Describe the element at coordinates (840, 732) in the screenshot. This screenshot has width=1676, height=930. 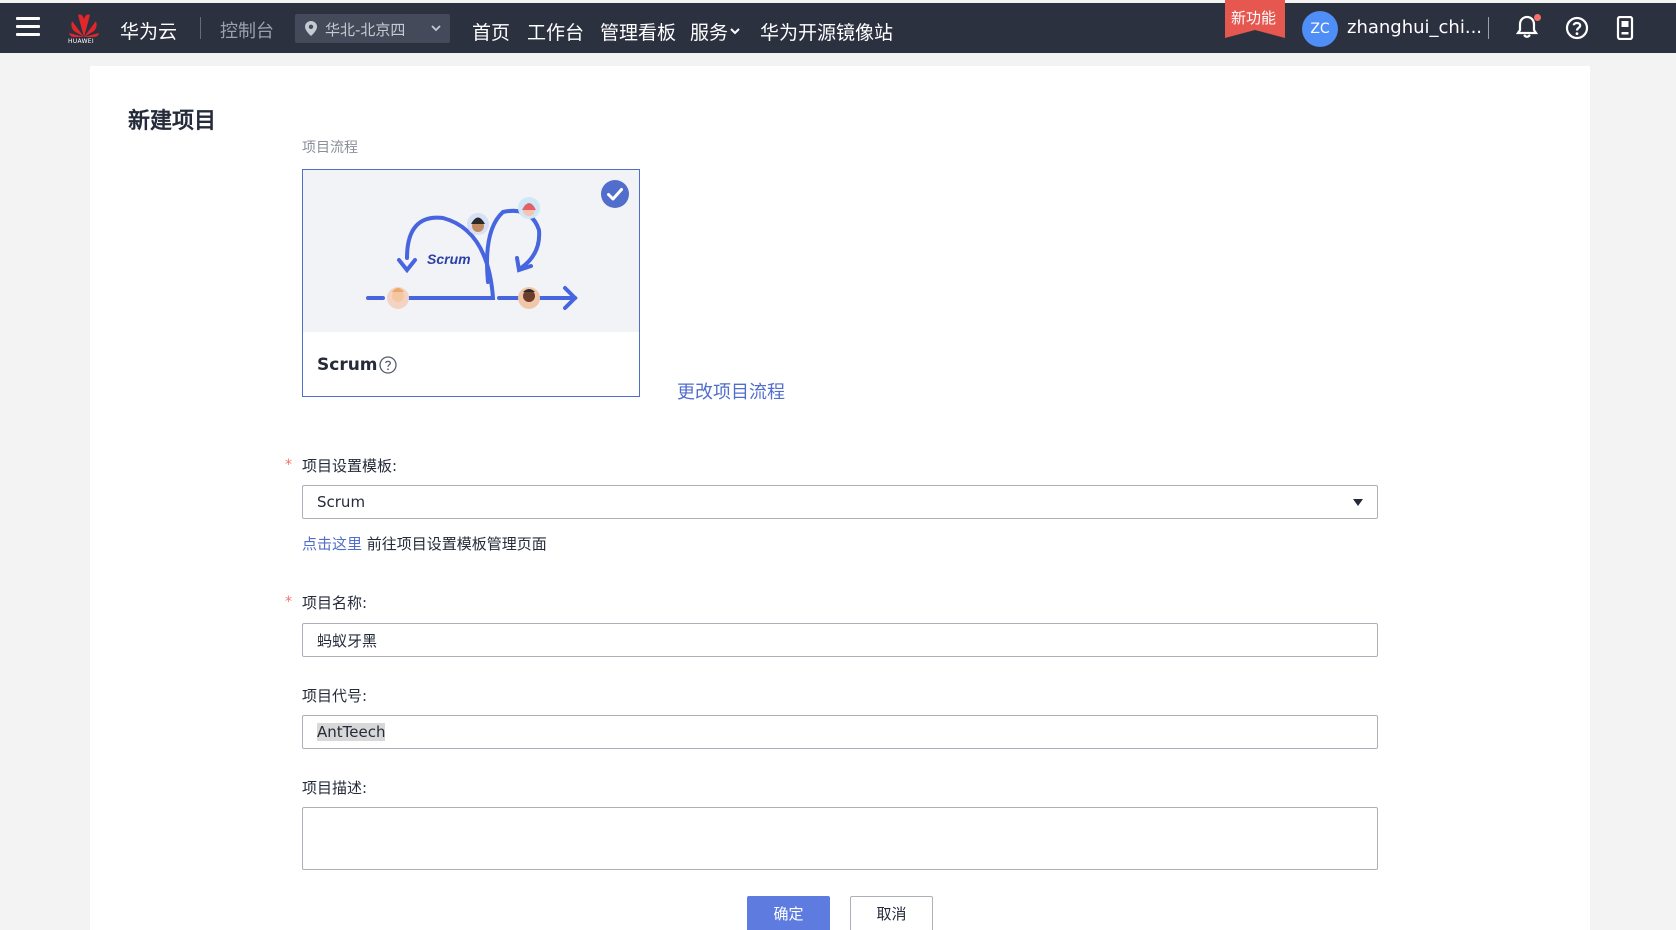
I see `project-code-input: AntTeech` at that location.